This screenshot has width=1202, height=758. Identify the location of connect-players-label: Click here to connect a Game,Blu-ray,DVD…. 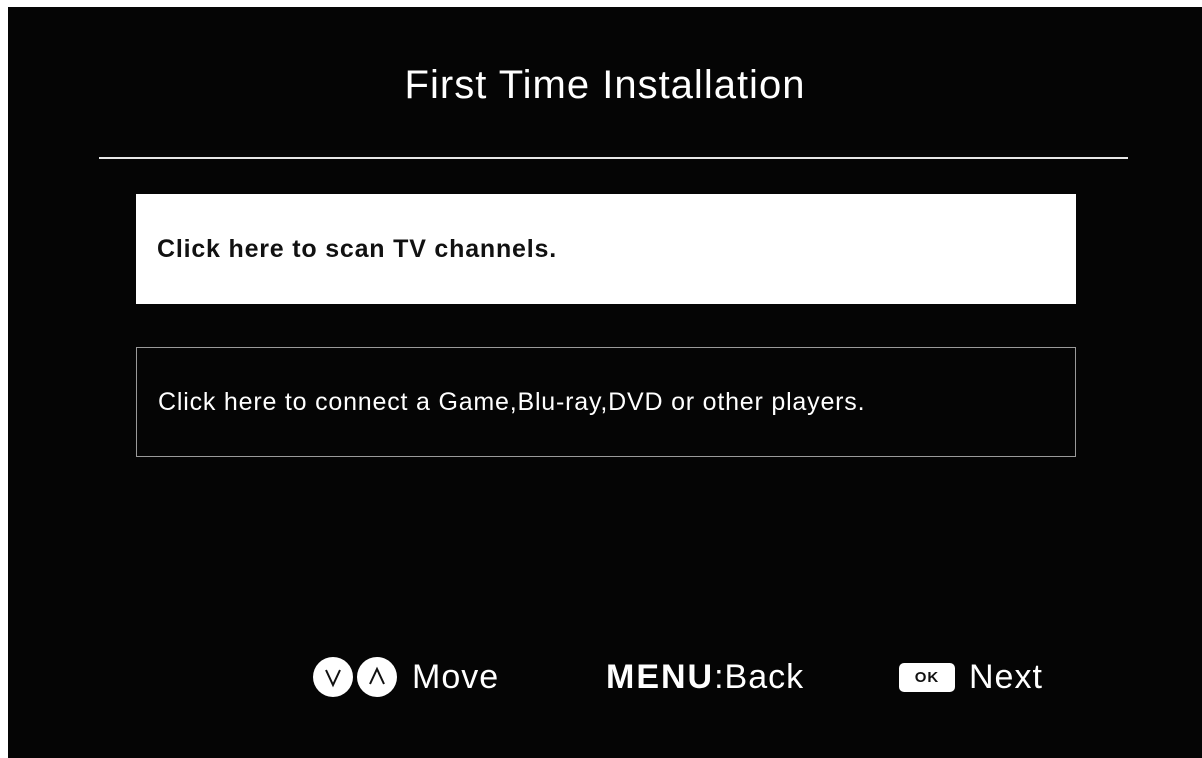
(512, 401).